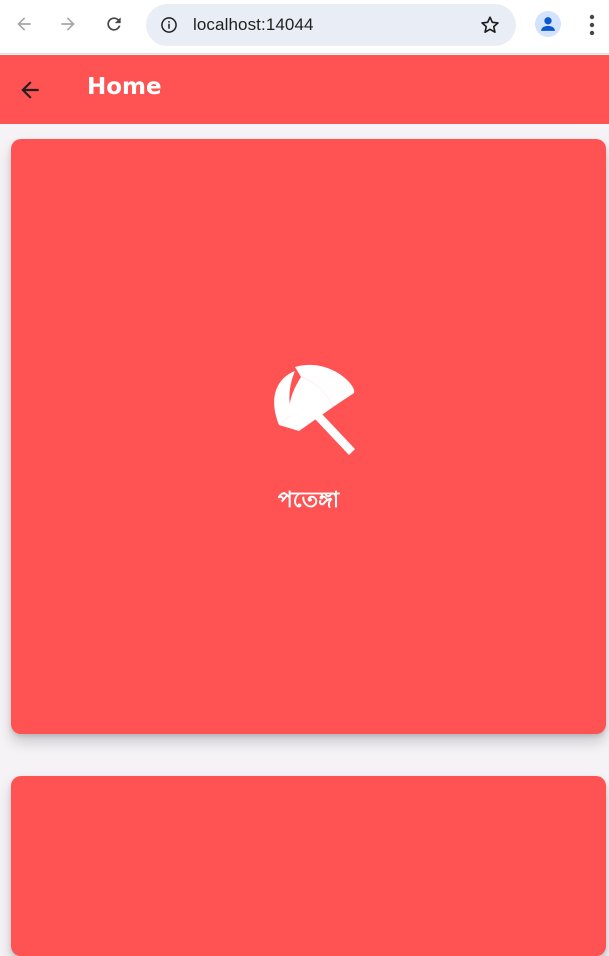 The image size is (609, 956). Describe the element at coordinates (314, 409) in the screenshot. I see `beach-umbrella-icon` at that location.